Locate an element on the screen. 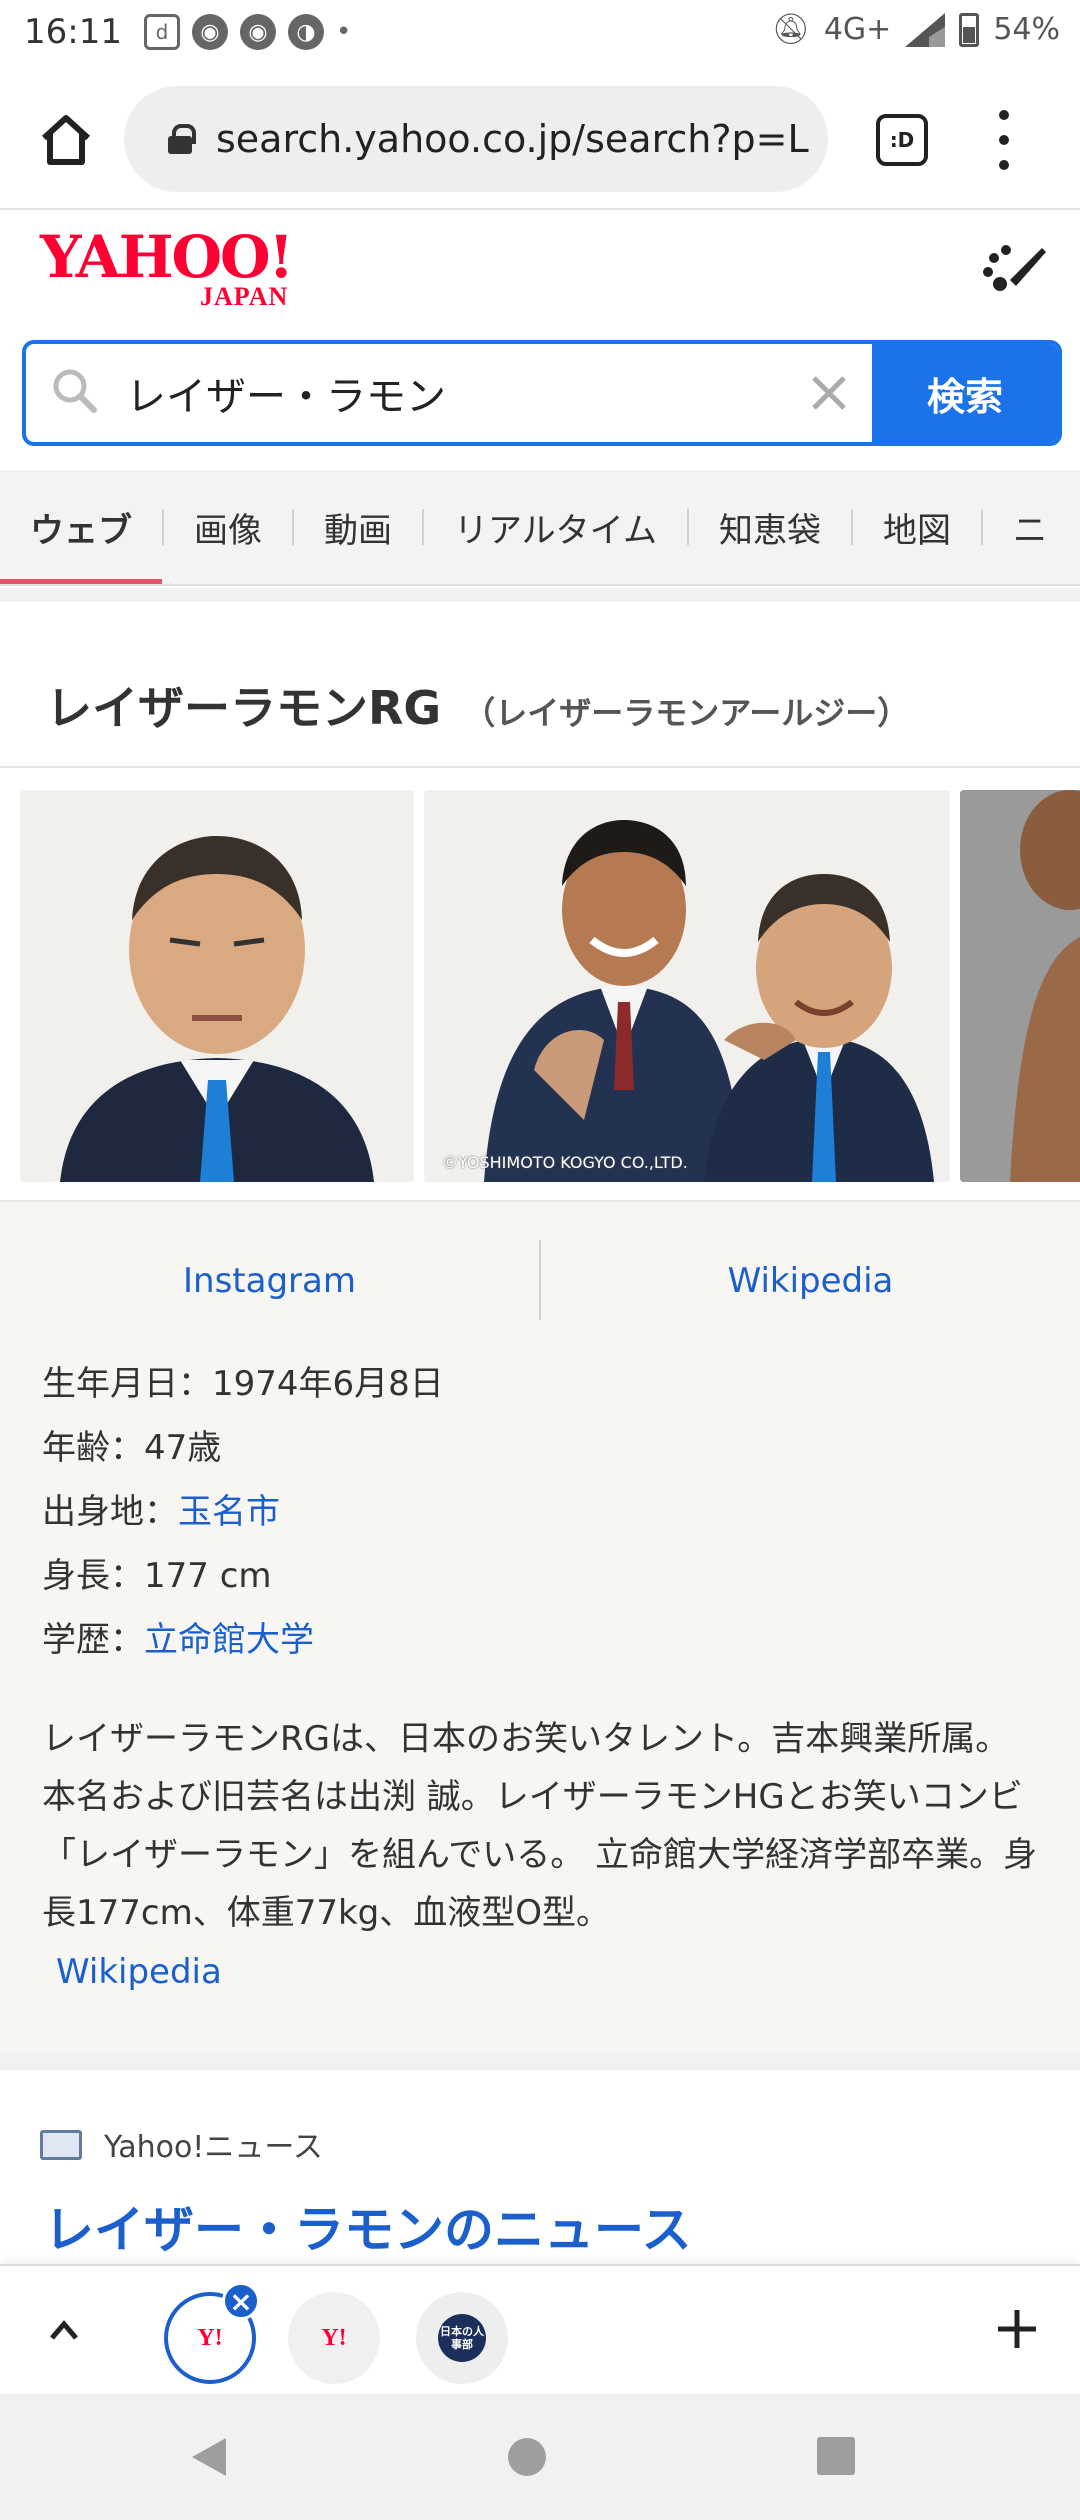  tab-videos: 動画 is located at coordinates (358, 527).